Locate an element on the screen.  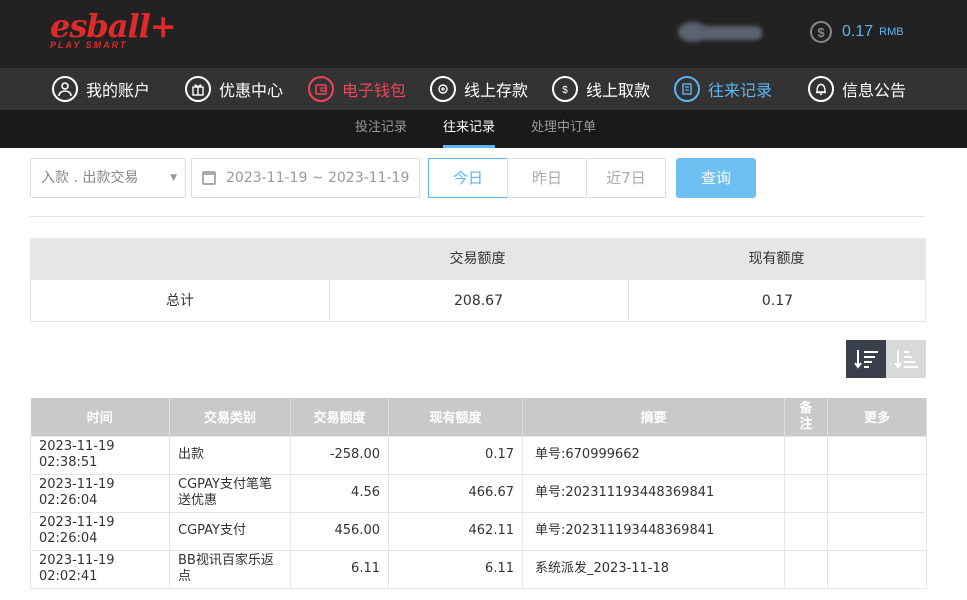
sort-descending-button is located at coordinates (866, 359).